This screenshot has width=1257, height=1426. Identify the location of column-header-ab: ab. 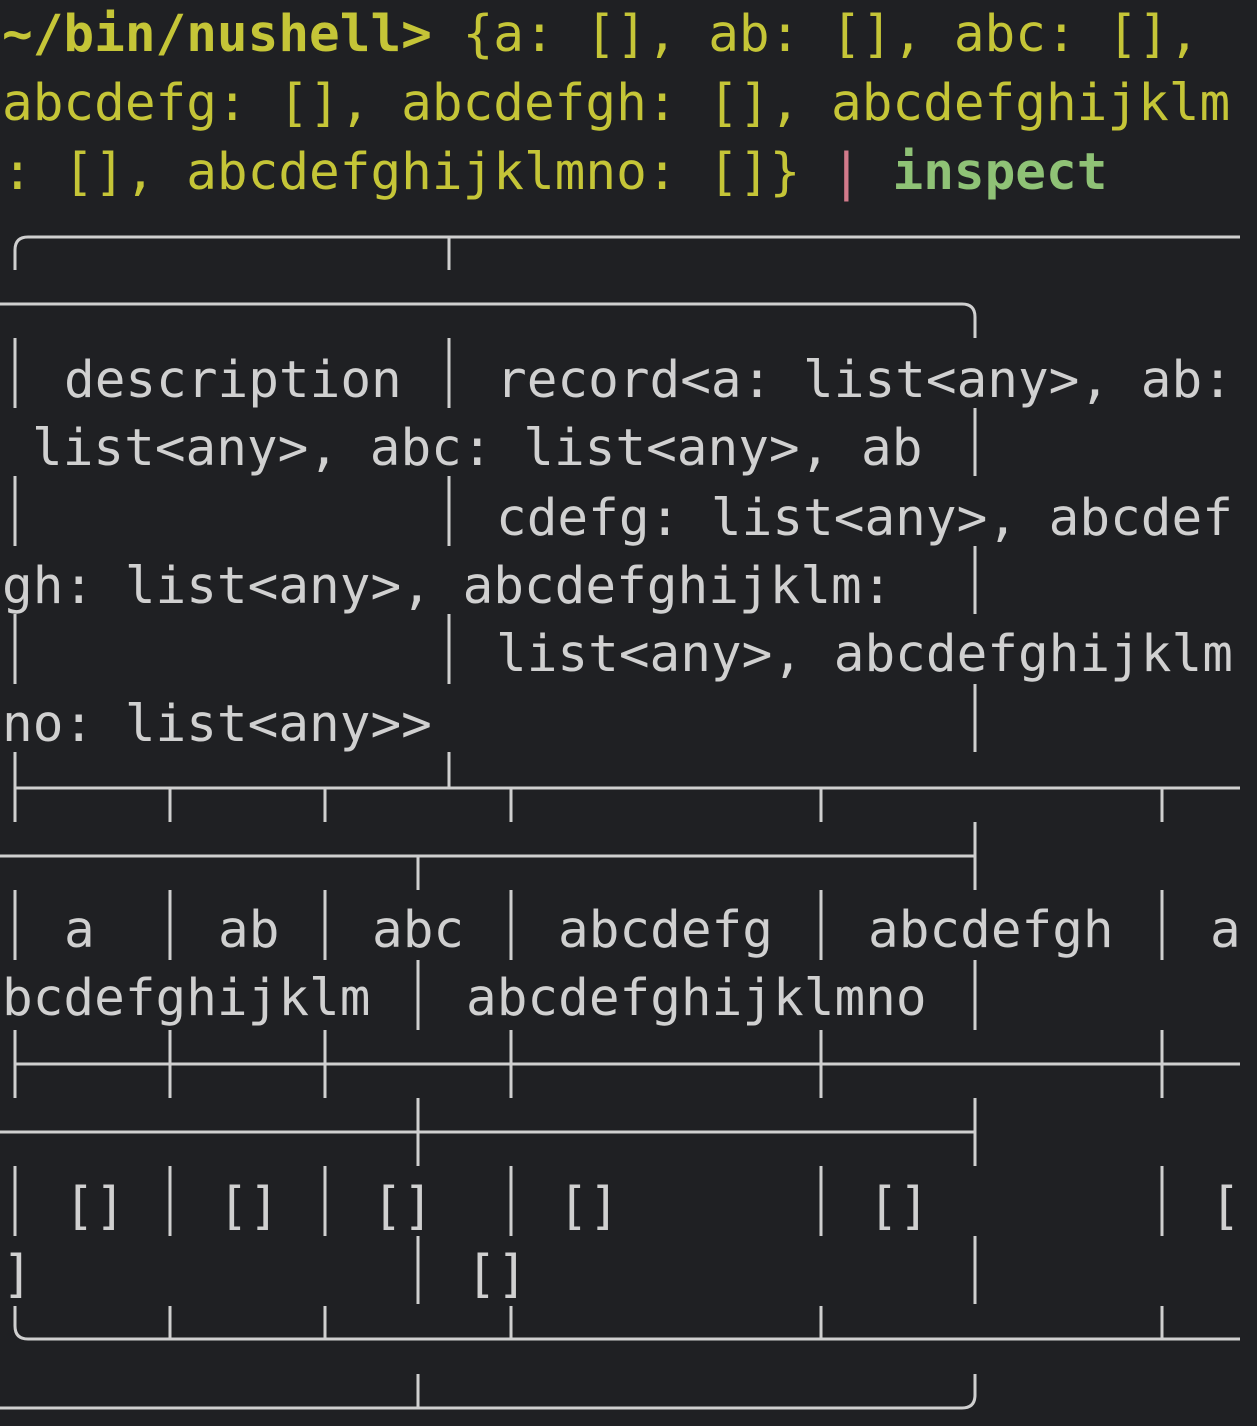
(249, 930).